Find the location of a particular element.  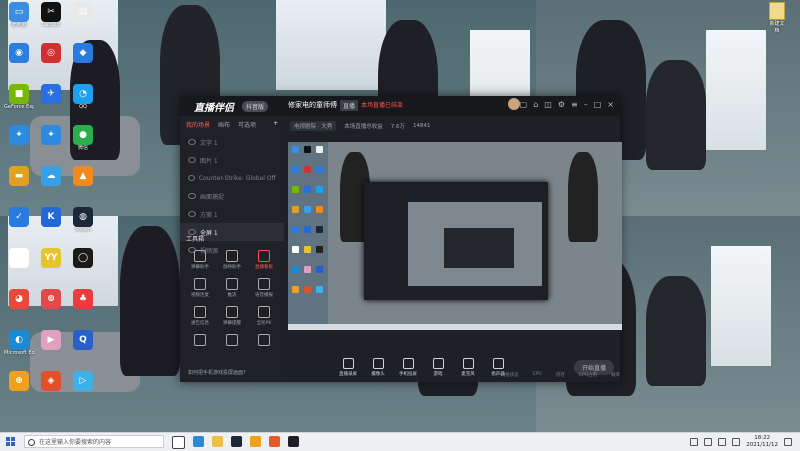

desktop-icon-label: Microsoft Edge is located at coordinates (19, 353).